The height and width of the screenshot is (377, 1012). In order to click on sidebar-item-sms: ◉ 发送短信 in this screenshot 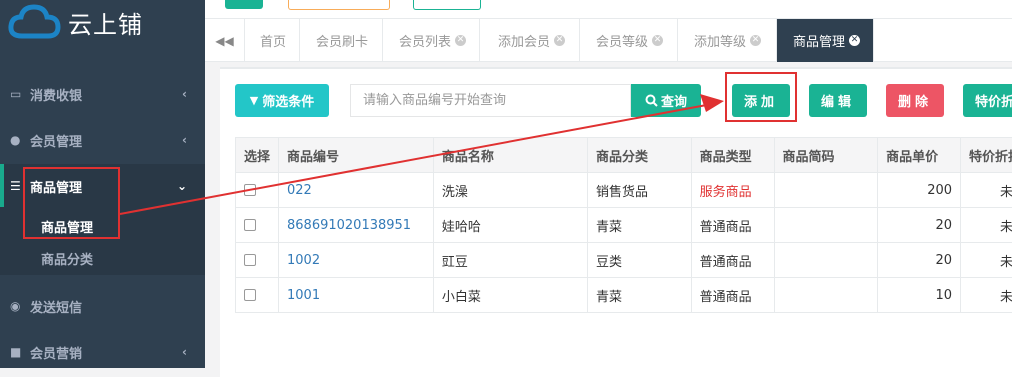, I will do `click(102, 306)`.